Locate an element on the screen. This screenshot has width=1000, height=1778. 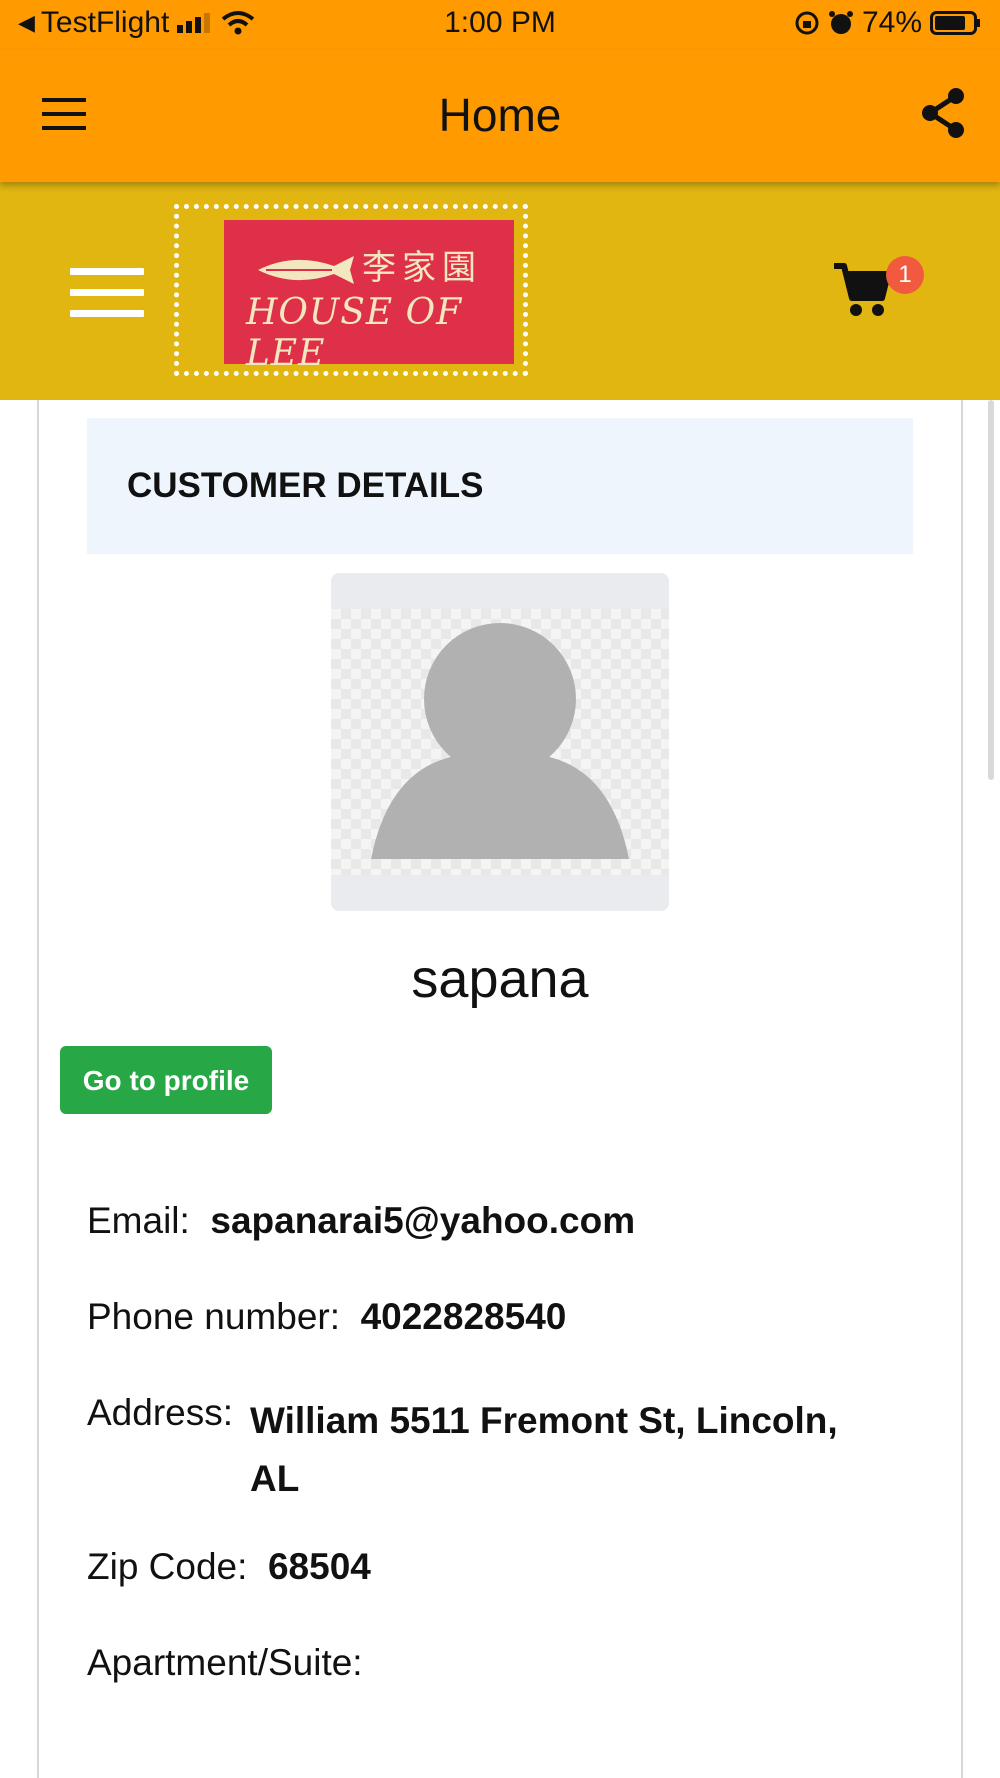
section-title: CUSTOMER DETAILS is located at coordinates (305, 485).